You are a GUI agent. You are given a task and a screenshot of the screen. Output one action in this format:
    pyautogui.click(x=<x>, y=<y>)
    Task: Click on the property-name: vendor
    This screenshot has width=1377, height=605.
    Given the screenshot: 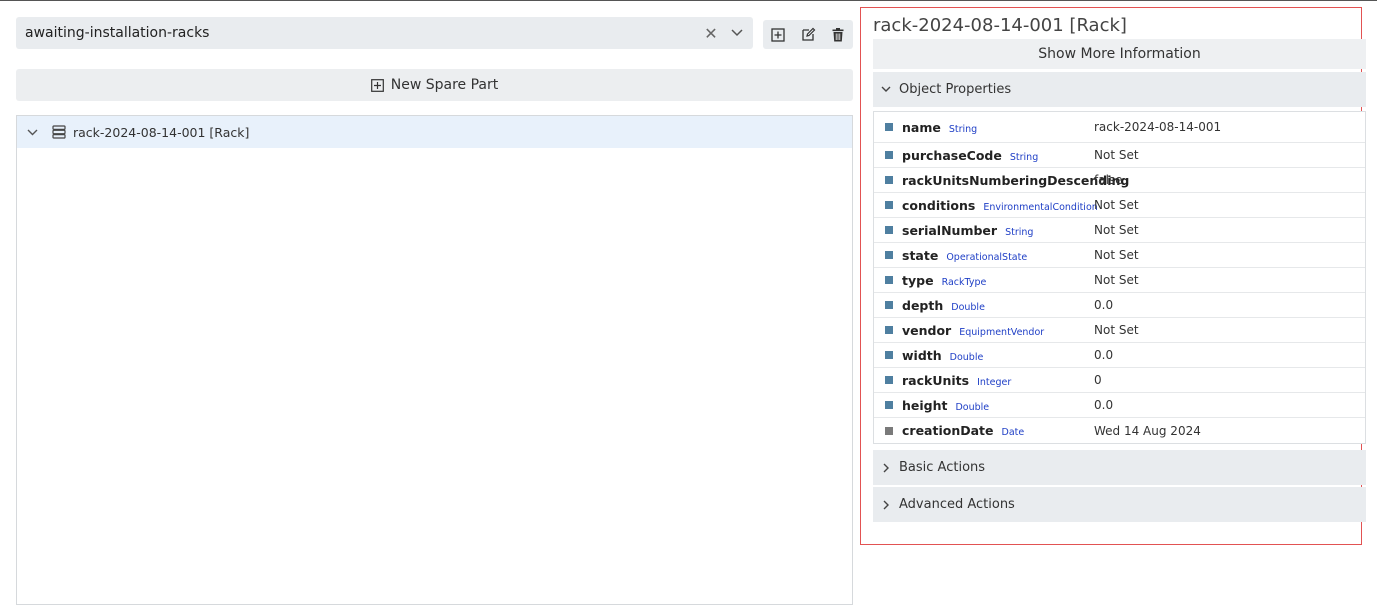 What is the action you would take?
    pyautogui.click(x=927, y=330)
    